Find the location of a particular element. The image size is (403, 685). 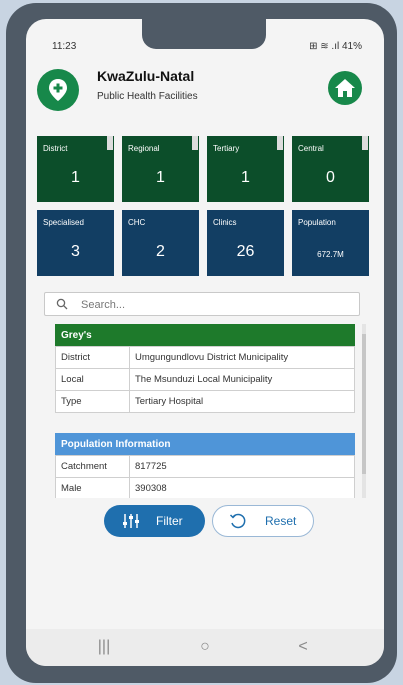

reset-button: Reset is located at coordinates (263, 521).